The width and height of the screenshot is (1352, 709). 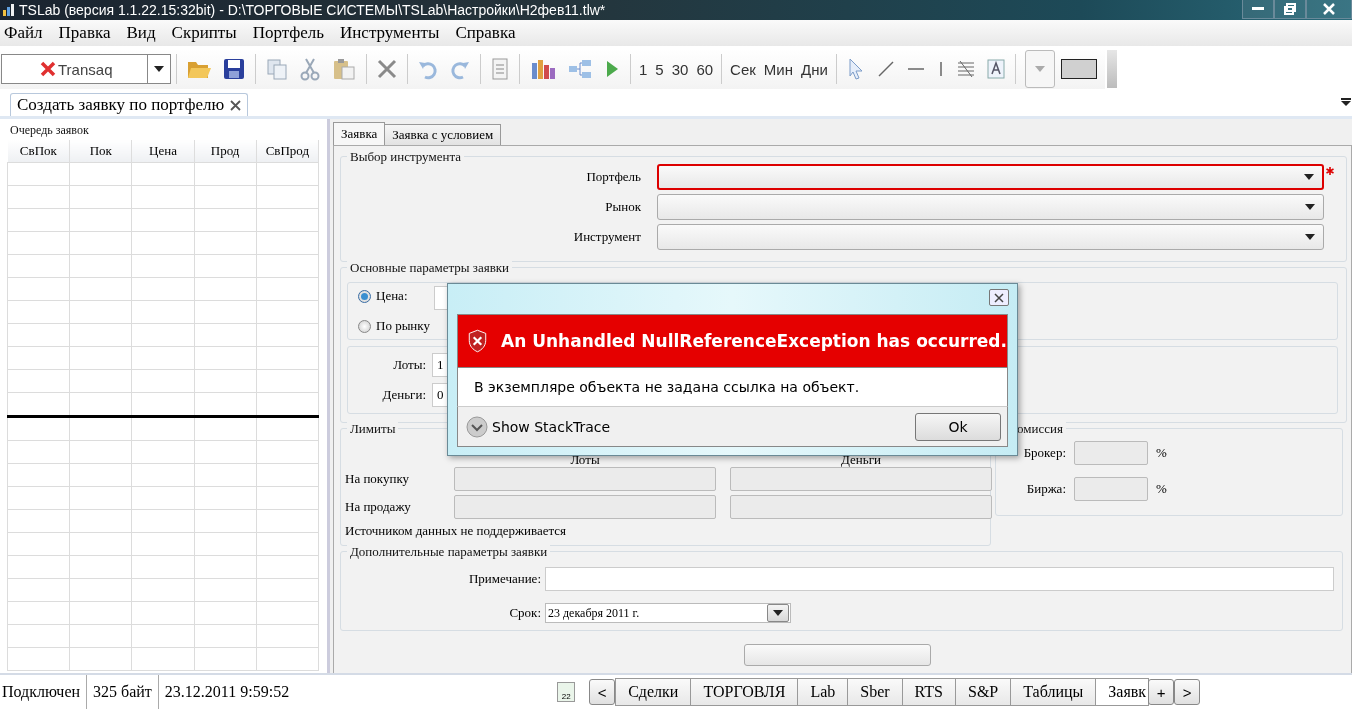 What do you see at coordinates (145, 33) in the screenshot?
I see `menu-item: Вид` at bounding box center [145, 33].